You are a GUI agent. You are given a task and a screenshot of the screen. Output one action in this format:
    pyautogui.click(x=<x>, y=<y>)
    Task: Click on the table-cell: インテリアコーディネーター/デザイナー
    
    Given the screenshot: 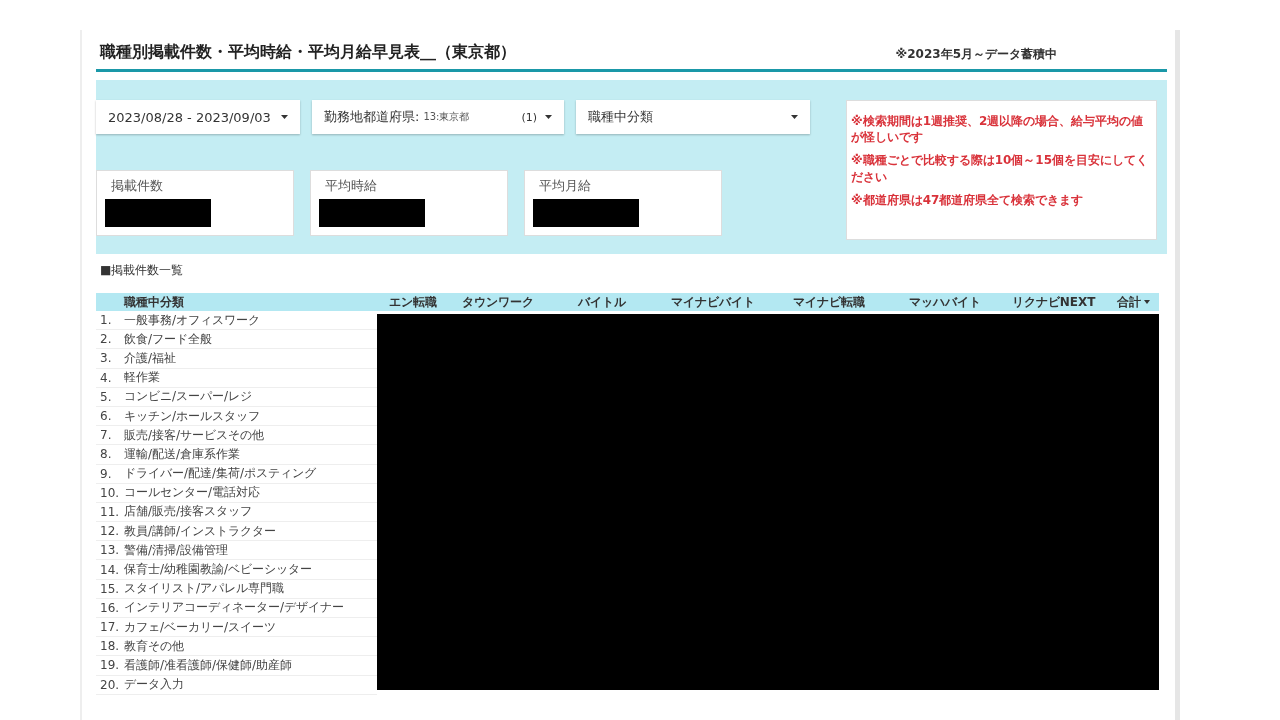 What is the action you would take?
    pyautogui.click(x=234, y=608)
    